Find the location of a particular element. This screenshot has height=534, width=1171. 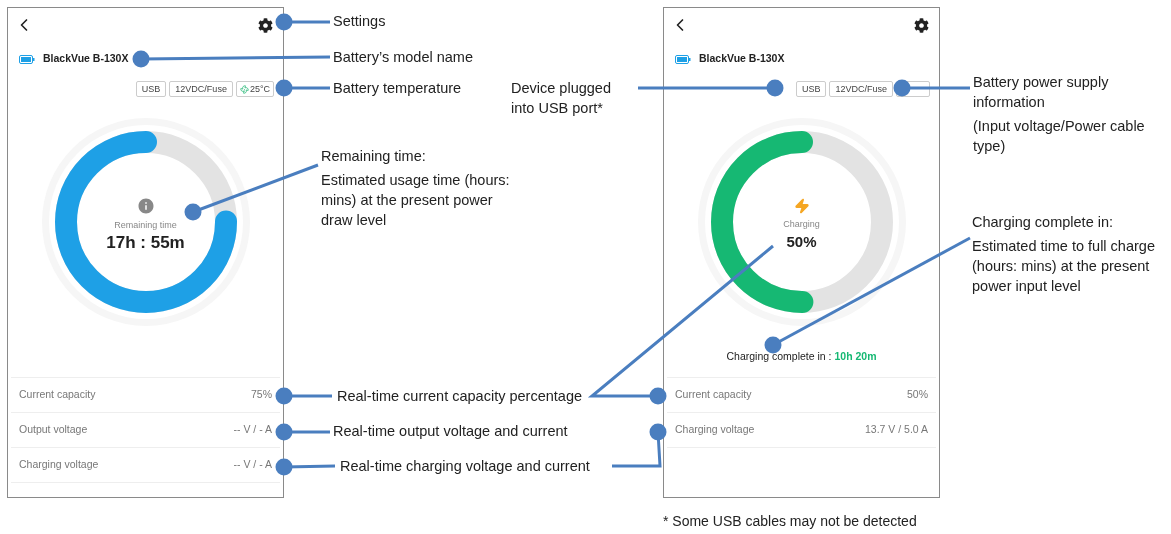

lightning-icon is located at coordinates (801, 206).